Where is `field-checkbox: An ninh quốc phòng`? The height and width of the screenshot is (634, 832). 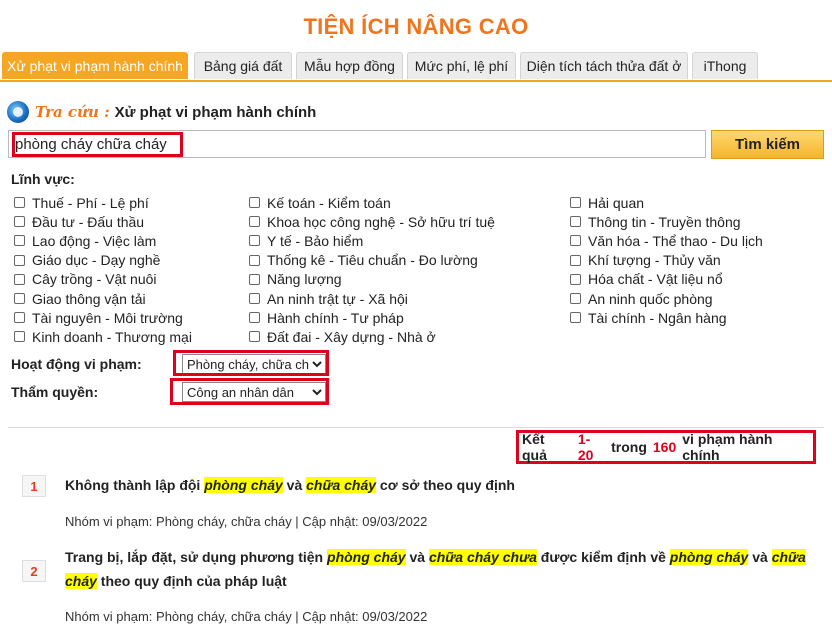
field-checkbox: An ninh quốc phòng is located at coordinates (641, 298).